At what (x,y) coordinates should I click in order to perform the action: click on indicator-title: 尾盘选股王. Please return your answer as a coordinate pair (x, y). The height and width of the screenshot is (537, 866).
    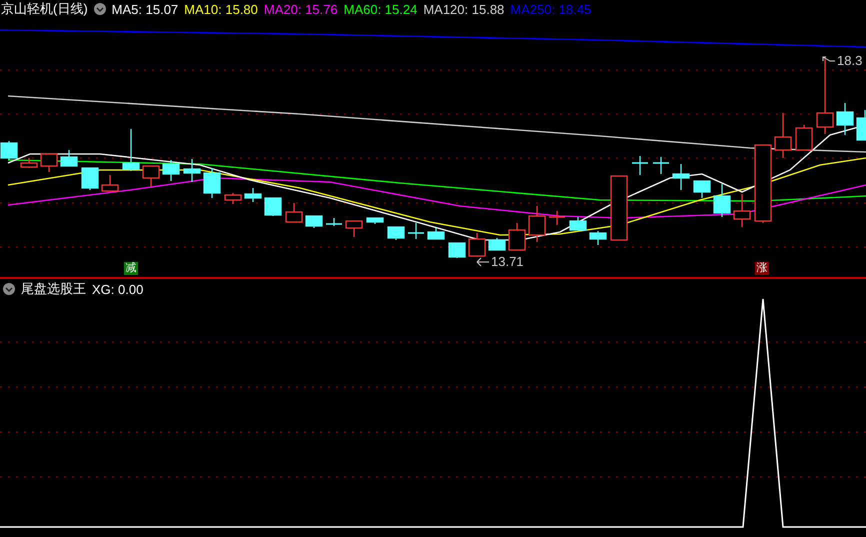
    Looking at the image, I should click on (53, 289).